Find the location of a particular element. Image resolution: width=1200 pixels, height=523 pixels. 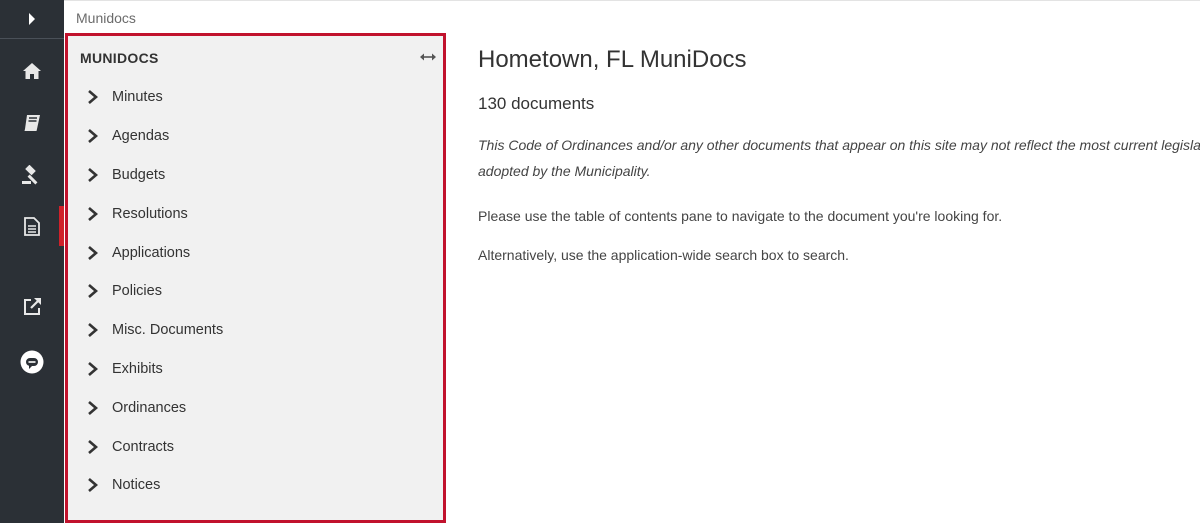

breadcrumb: Munidocs is located at coordinates (106, 18).